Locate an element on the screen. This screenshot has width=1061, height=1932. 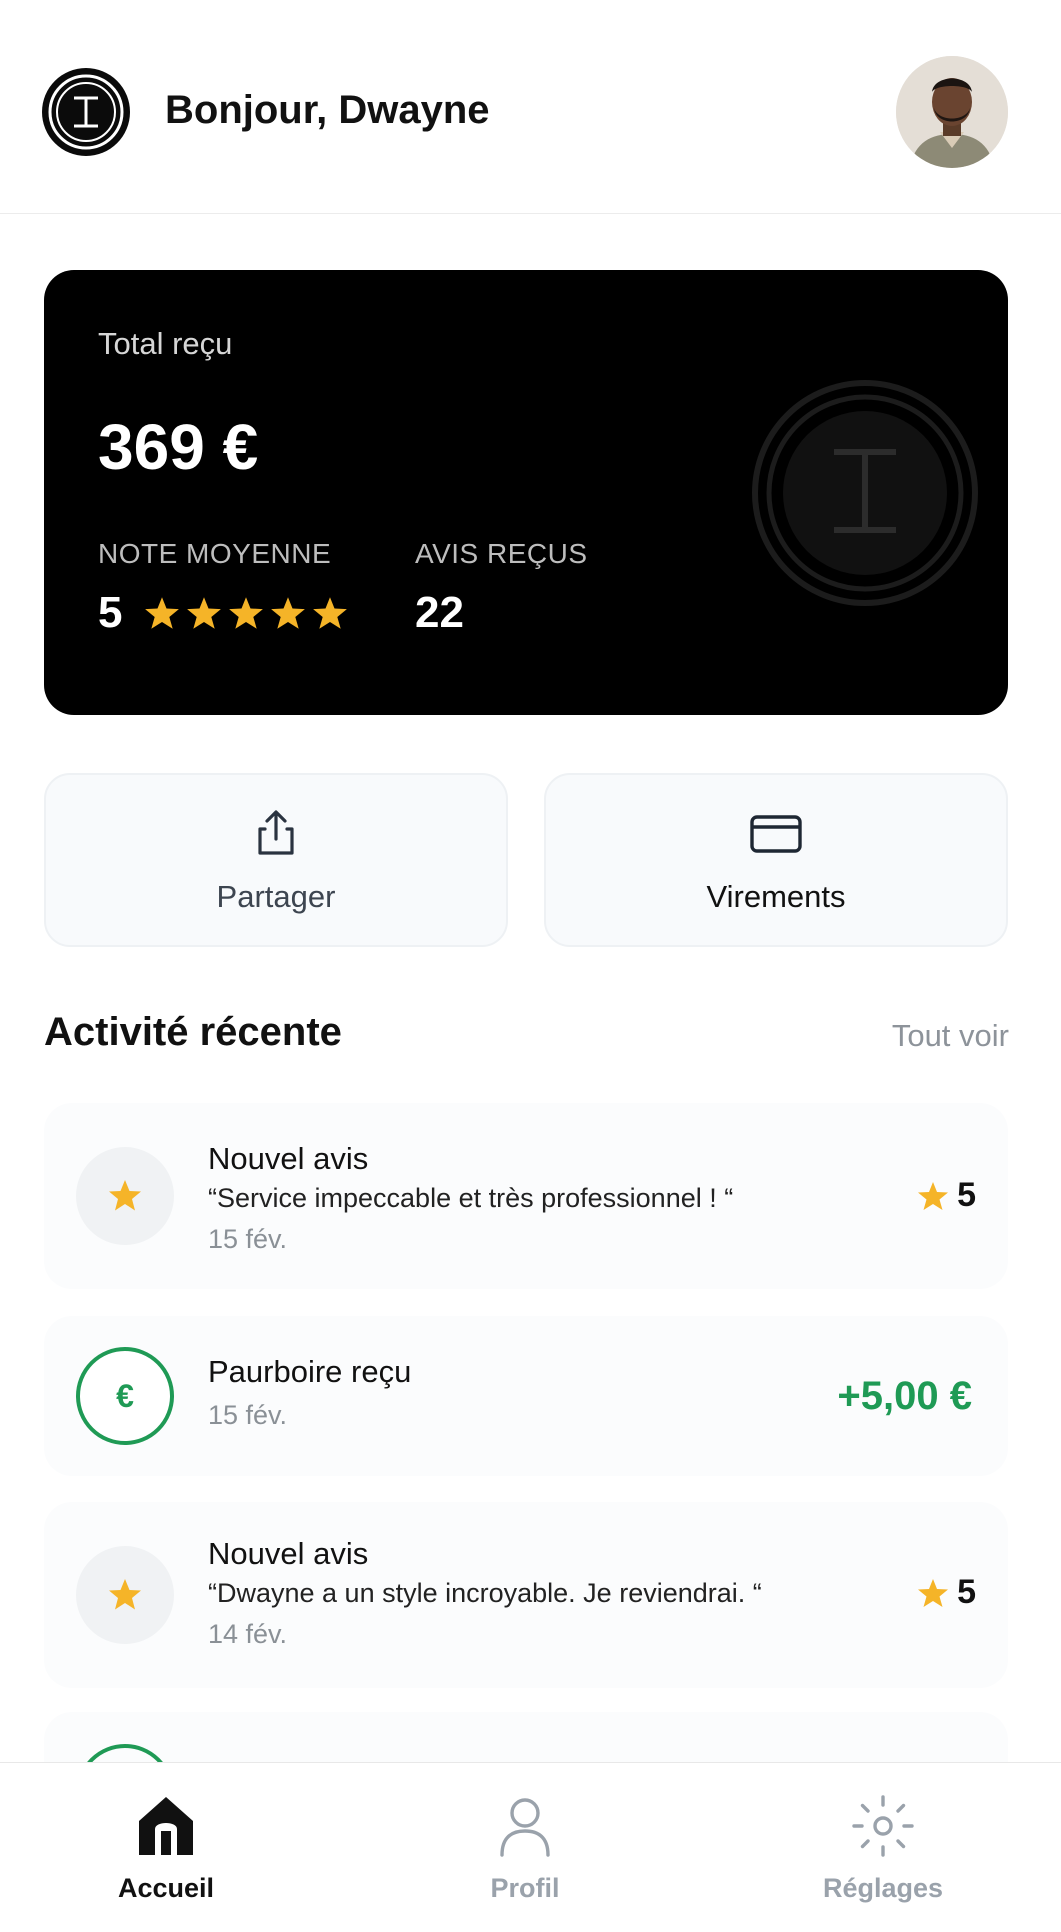
total-received-label: Total reçu is located at coordinates (165, 343).